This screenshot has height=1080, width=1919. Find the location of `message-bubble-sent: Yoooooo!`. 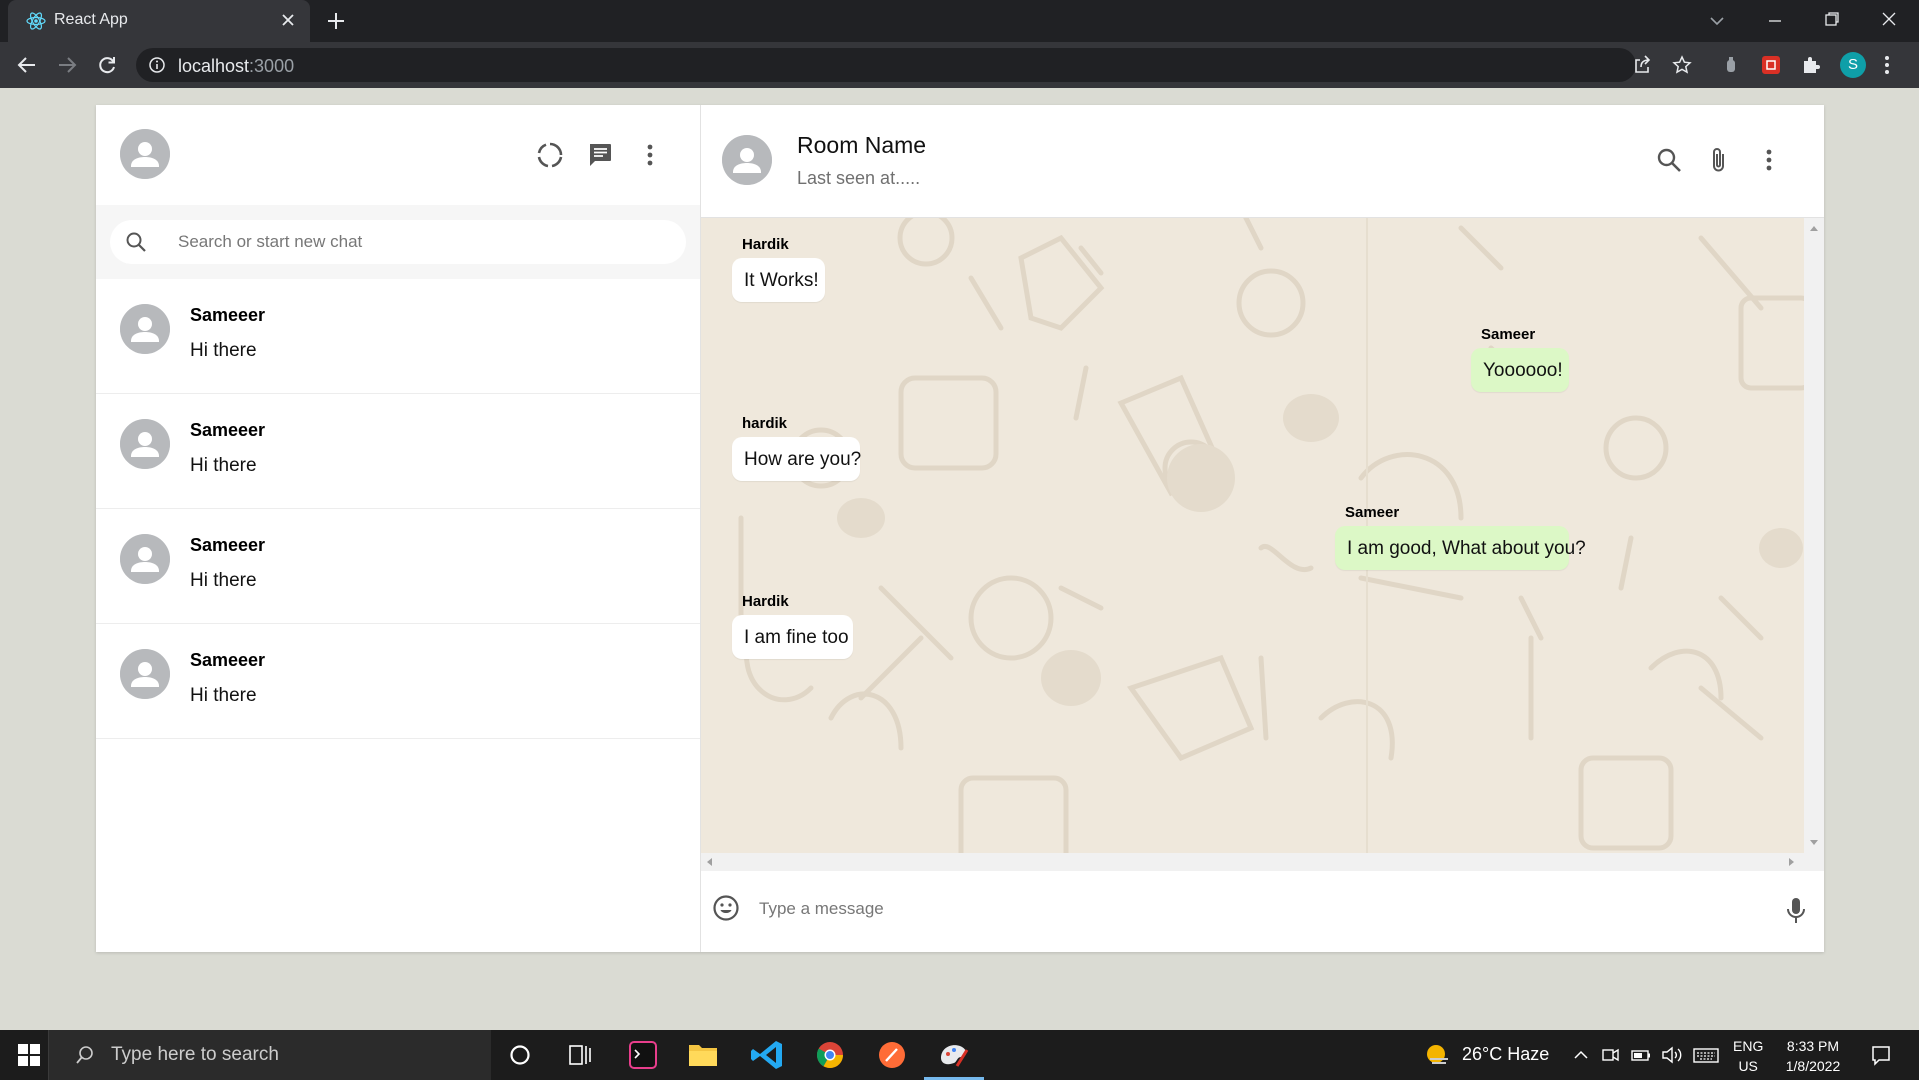

message-bubble-sent: Yoooooo! is located at coordinates (1520, 370).